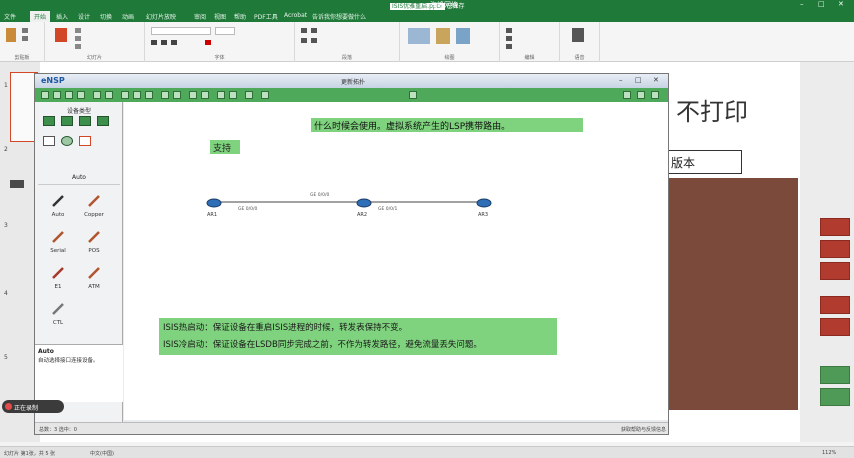 Image resolution: width=854 pixels, height=458 pixels. Describe the element at coordinates (174, 42) in the screenshot. I see `underline-icon` at that location.